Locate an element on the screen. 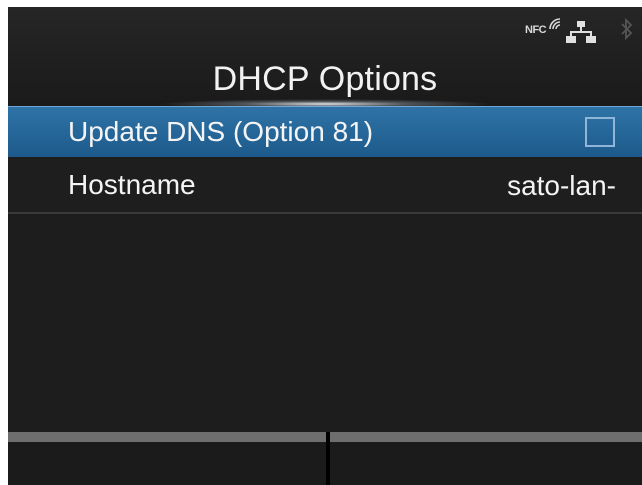 The height and width of the screenshot is (485, 642). hostname-value: sato-lan- is located at coordinates (561, 185).